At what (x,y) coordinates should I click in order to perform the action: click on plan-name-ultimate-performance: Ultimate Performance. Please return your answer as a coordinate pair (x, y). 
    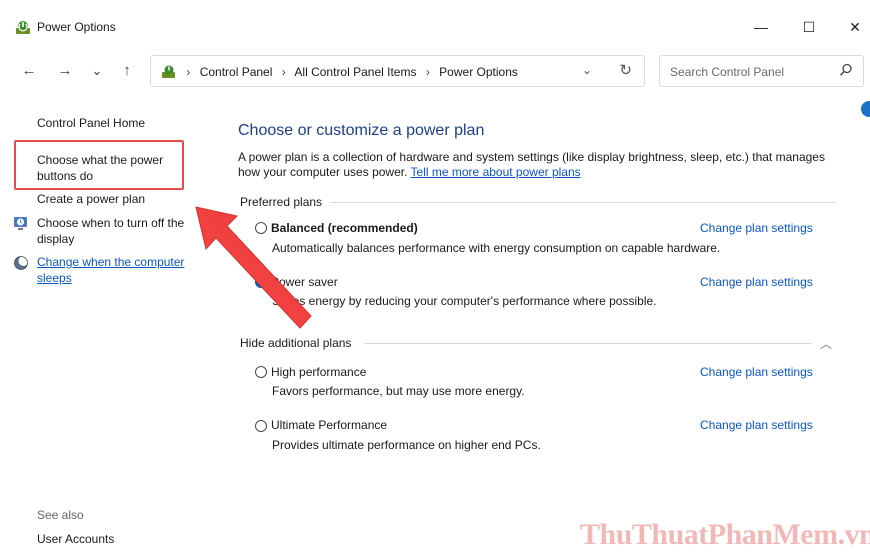
    Looking at the image, I should click on (329, 425).